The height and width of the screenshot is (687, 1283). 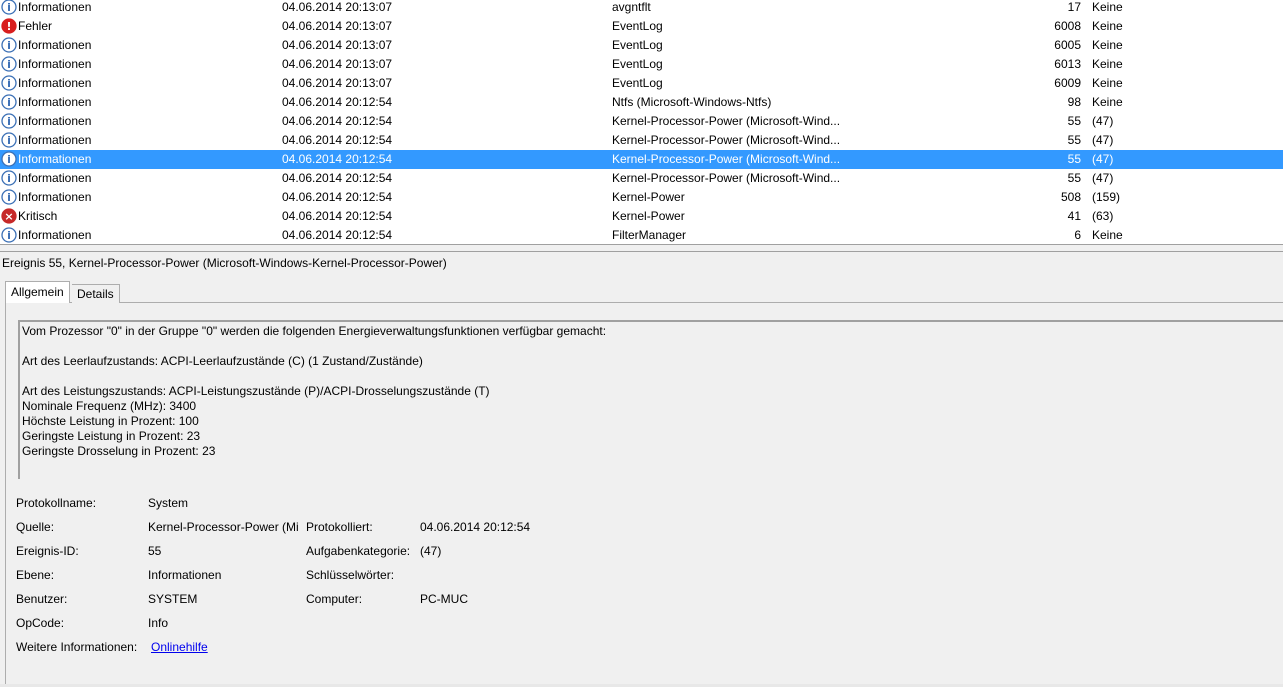 I want to click on message-line, so click(x=652, y=376).